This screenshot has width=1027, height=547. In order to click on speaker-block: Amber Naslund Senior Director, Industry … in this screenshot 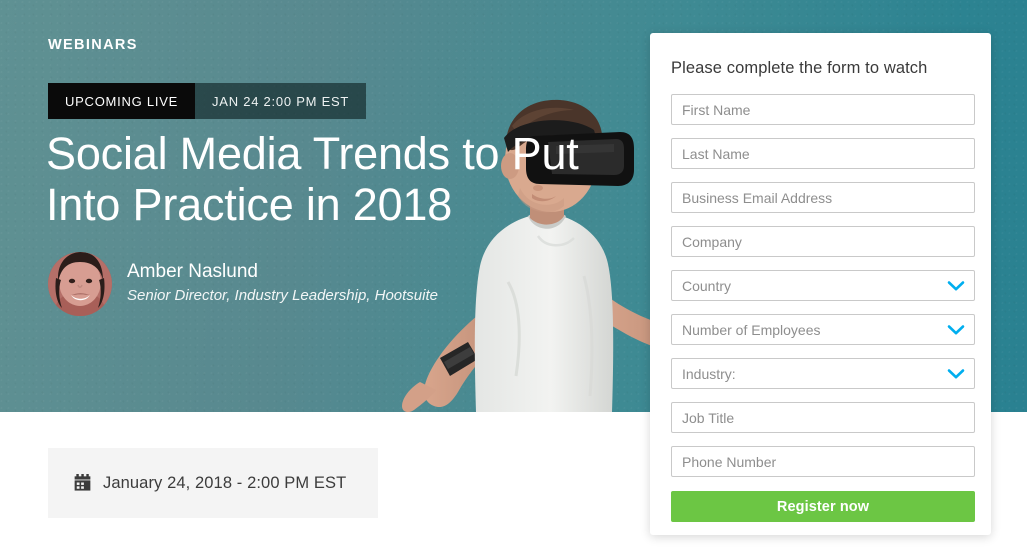, I will do `click(243, 284)`.